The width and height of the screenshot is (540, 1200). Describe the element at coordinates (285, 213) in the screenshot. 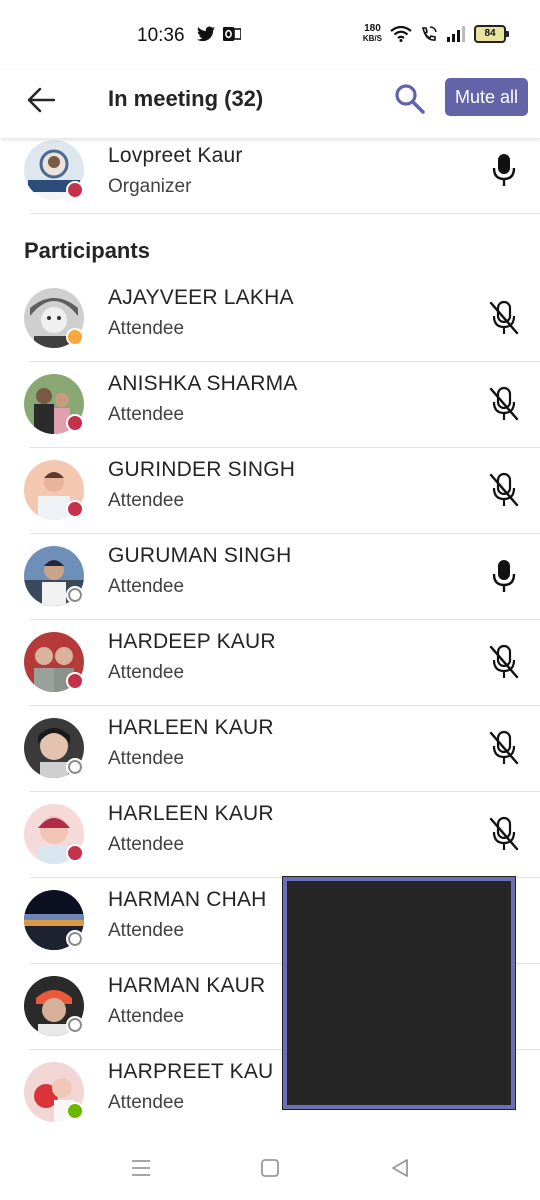

I see `divider` at that location.